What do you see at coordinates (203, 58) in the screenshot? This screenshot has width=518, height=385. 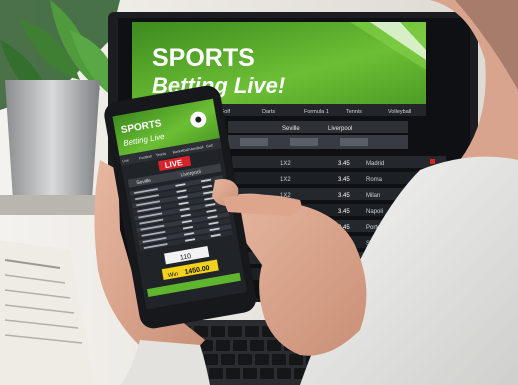 I see `laptop-banner-title: SPORTS` at bounding box center [203, 58].